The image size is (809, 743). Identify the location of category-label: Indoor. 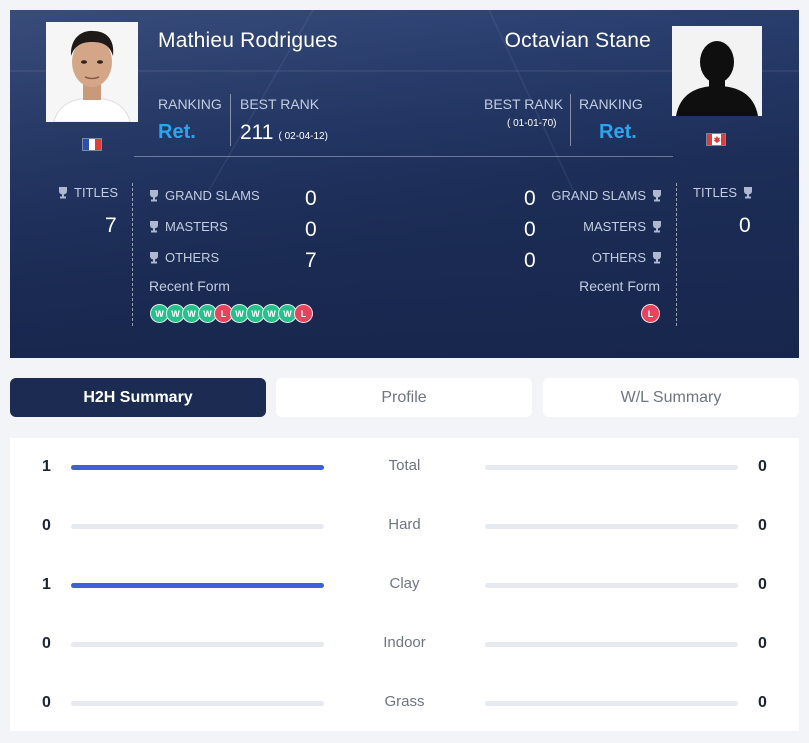
(404, 642).